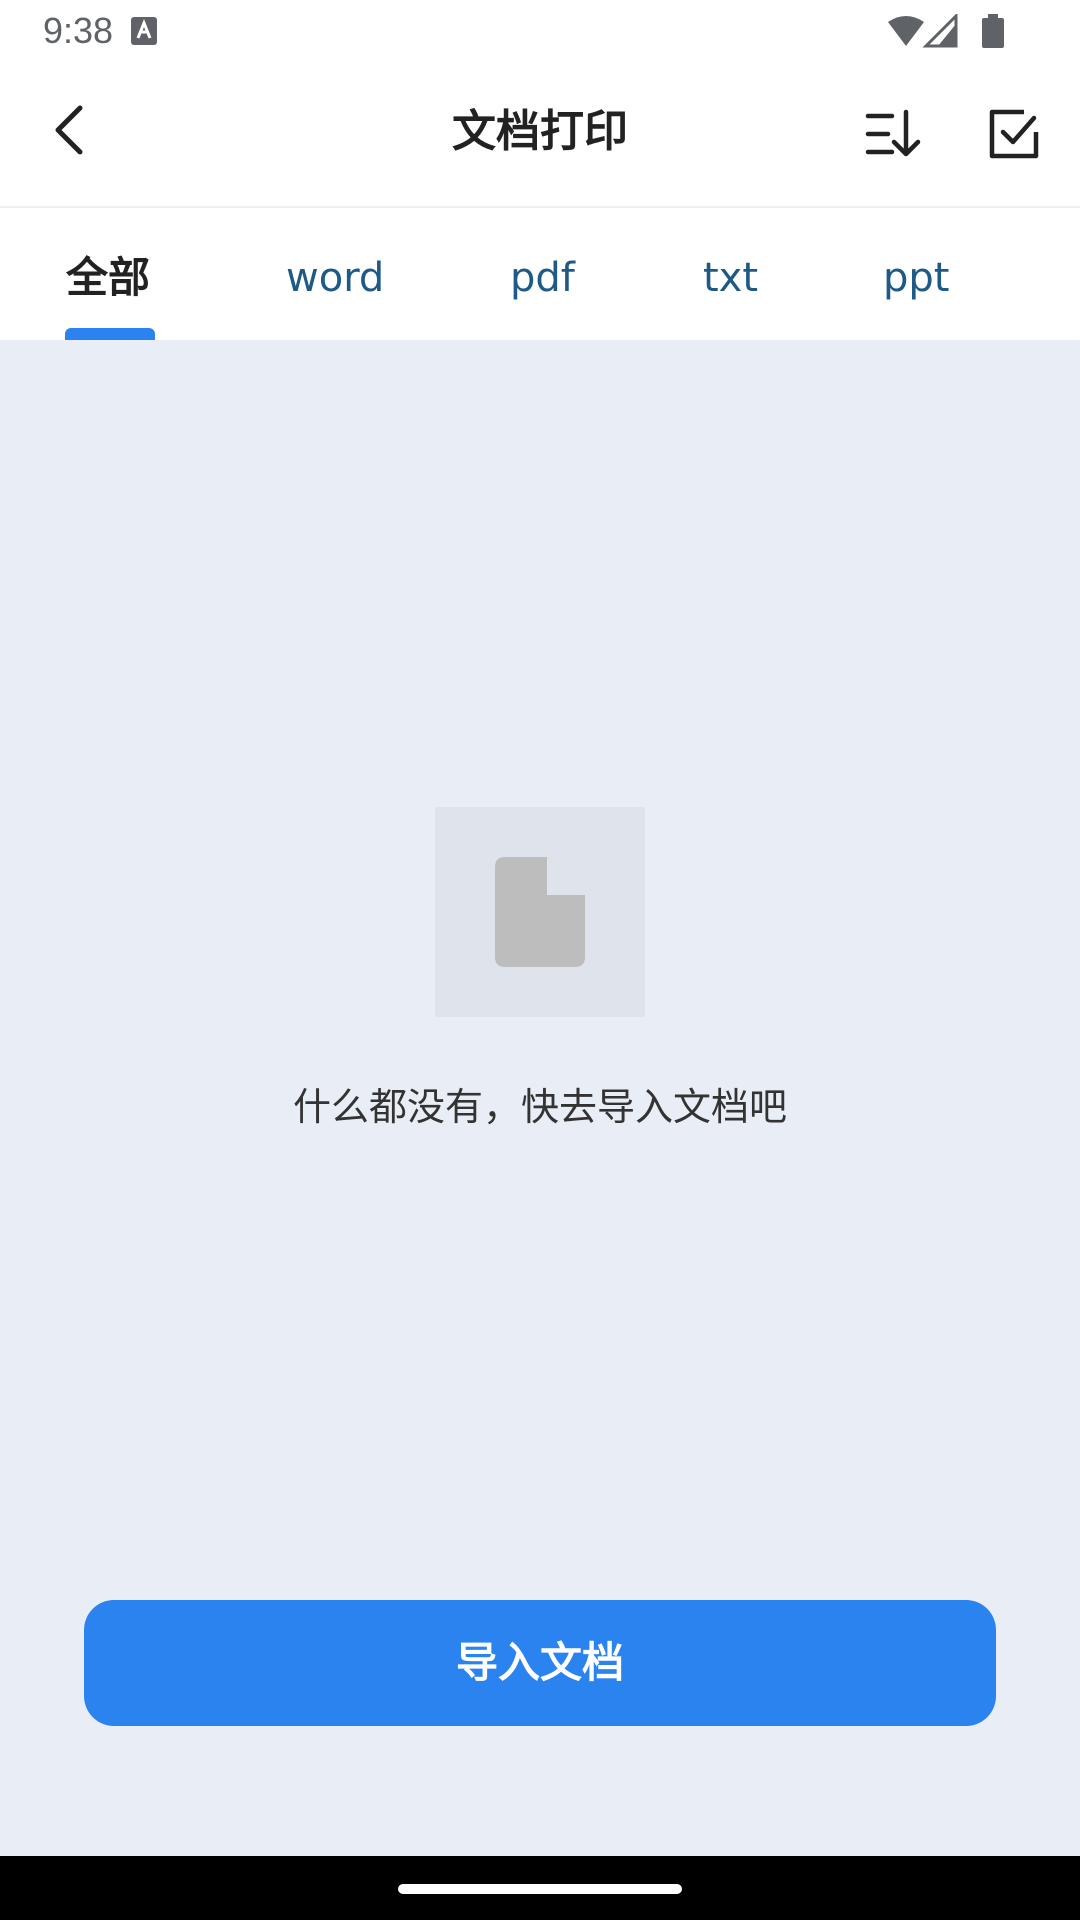  I want to click on import-document-button: 导入文档, so click(540, 1663).